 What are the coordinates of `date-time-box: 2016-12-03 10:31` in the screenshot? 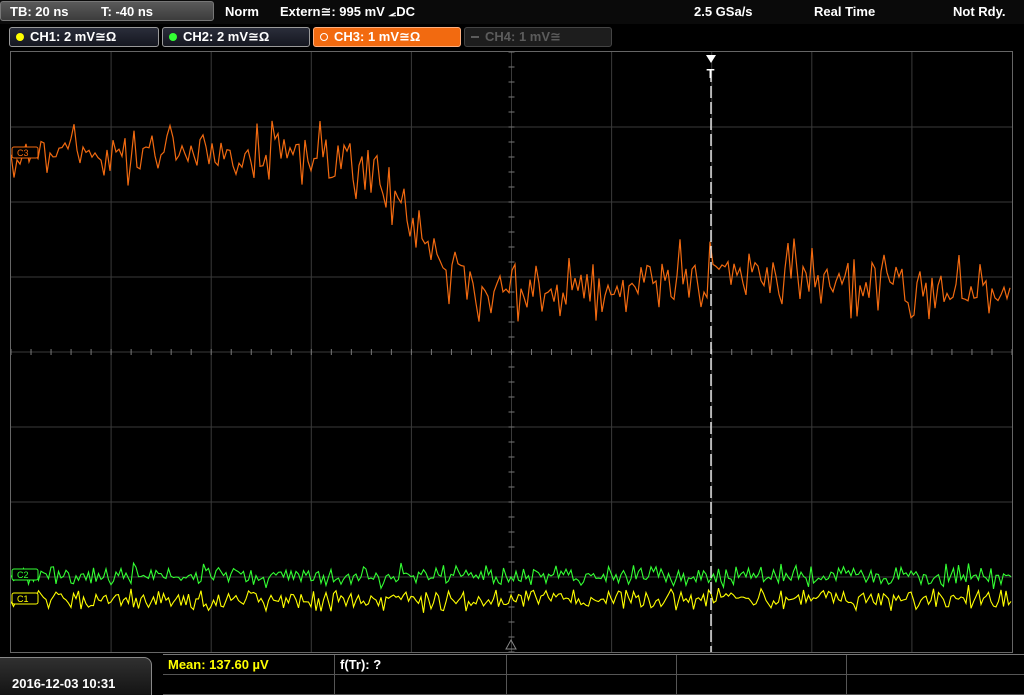 It's located at (76, 676).